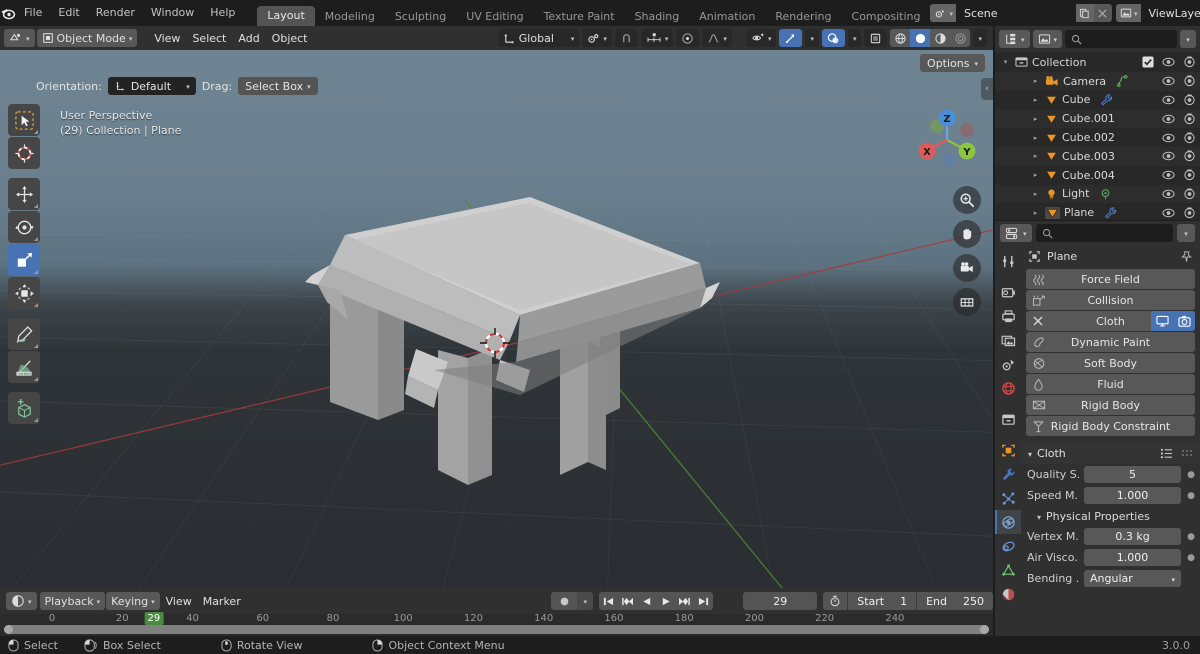 This screenshot has height=654, width=1200. What do you see at coordinates (1110, 321) in the screenshot?
I see `physics-button-cloth: Cloth` at bounding box center [1110, 321].